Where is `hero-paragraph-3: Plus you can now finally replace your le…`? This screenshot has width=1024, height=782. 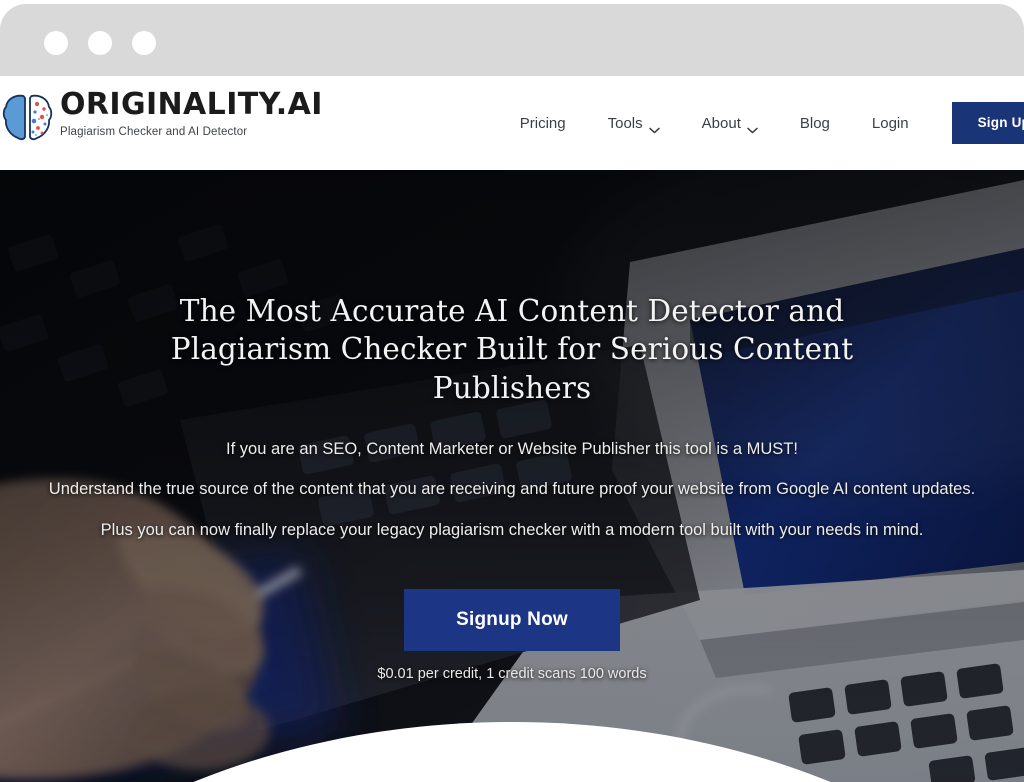
hero-paragraph-3: Plus you can now finally replace your le… is located at coordinates (512, 530).